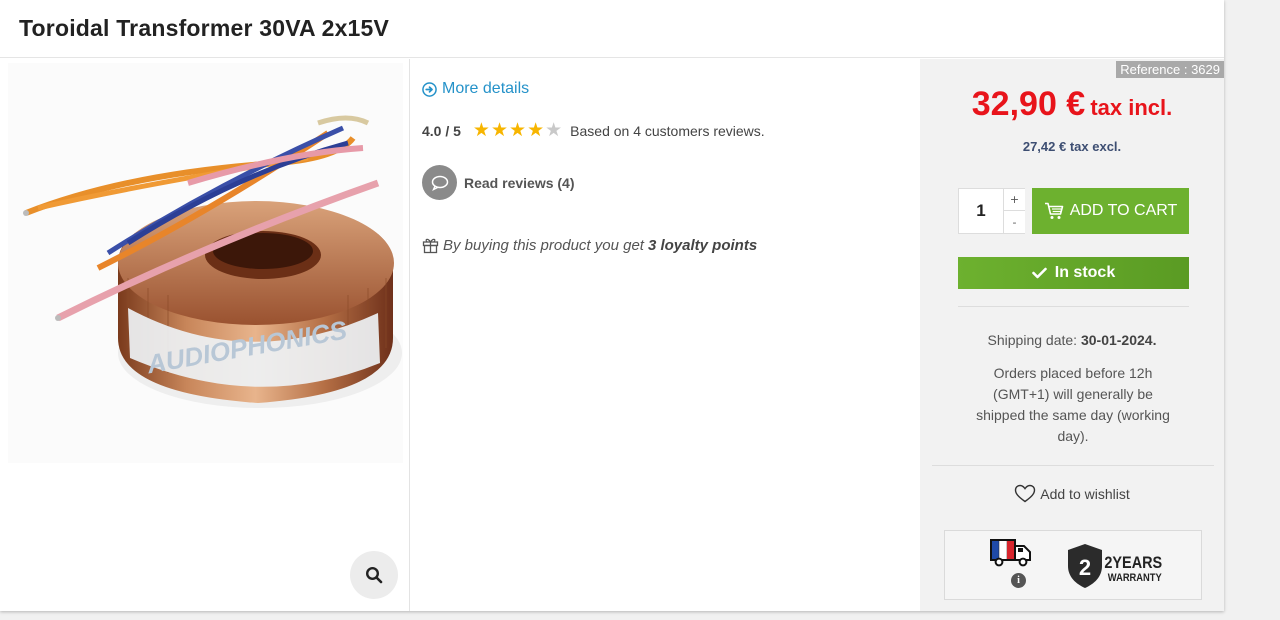  I want to click on gift-icon, so click(430, 246).